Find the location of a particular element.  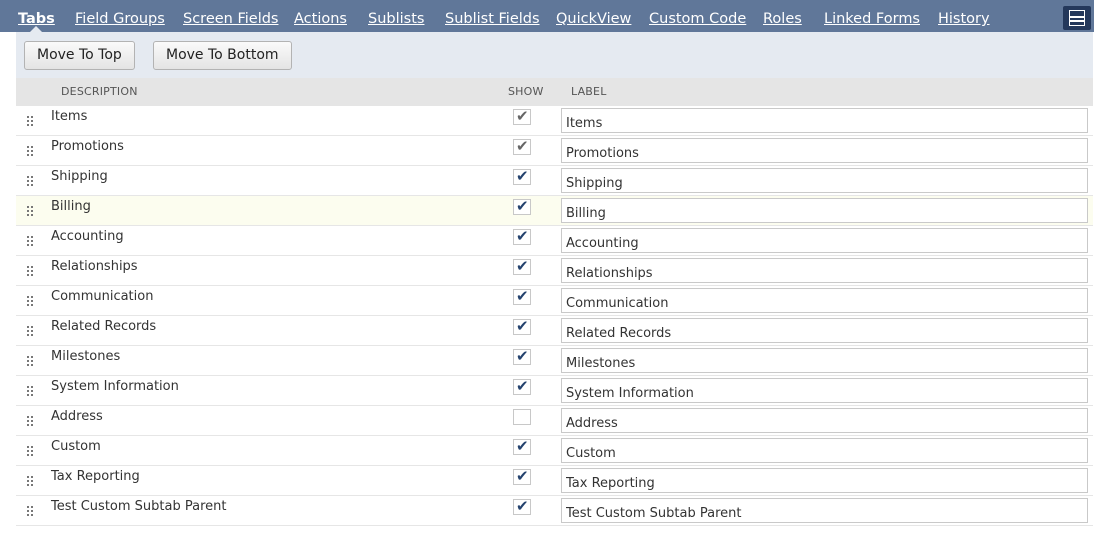

table-row: Shipping ✔ is located at coordinates (554, 181).